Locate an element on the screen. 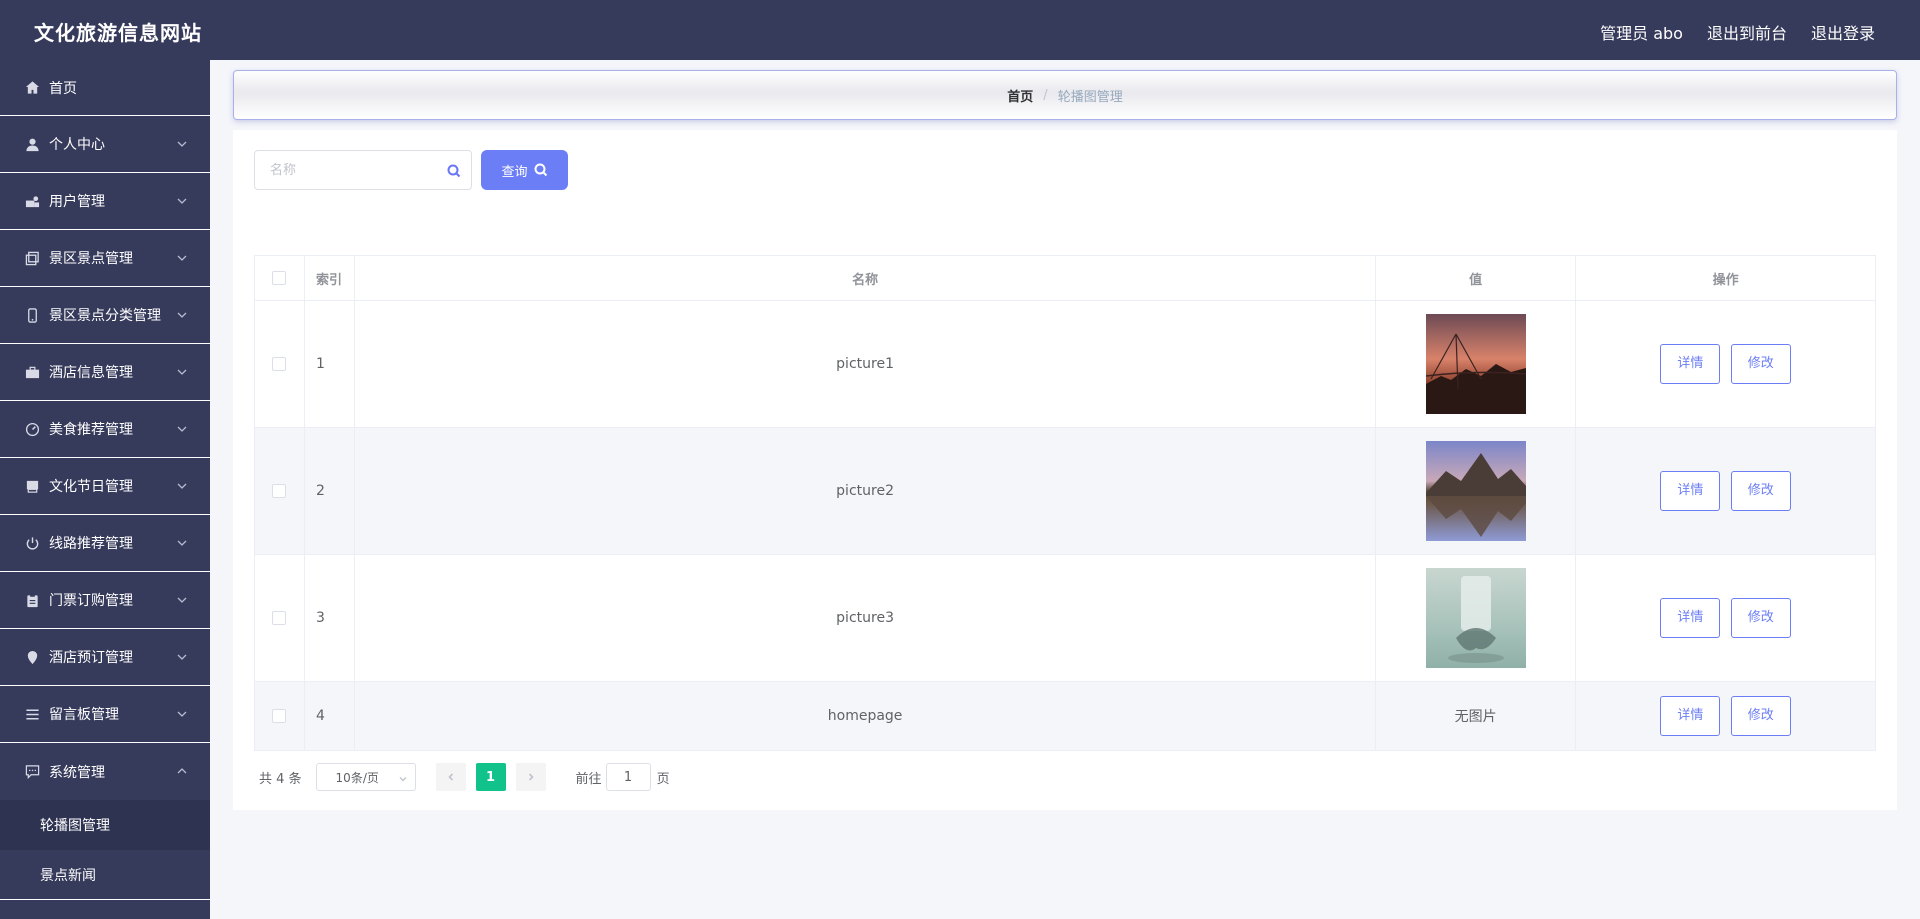 The height and width of the screenshot is (919, 1920). breadcrumb-home: 首页 is located at coordinates (1020, 95).